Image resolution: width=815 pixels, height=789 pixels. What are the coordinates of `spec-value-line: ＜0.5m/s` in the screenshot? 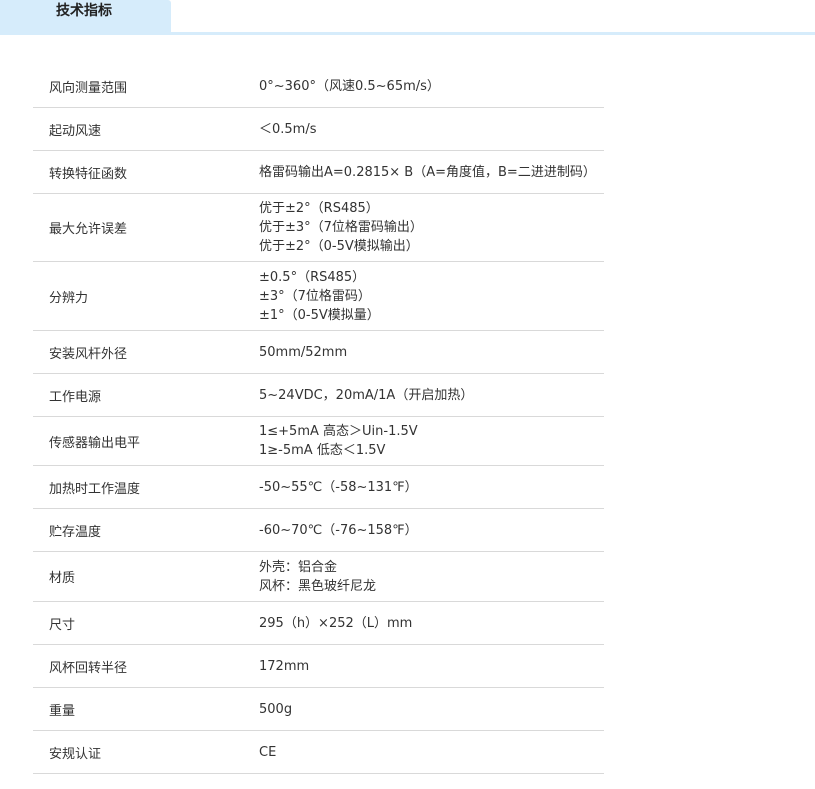 It's located at (288, 129).